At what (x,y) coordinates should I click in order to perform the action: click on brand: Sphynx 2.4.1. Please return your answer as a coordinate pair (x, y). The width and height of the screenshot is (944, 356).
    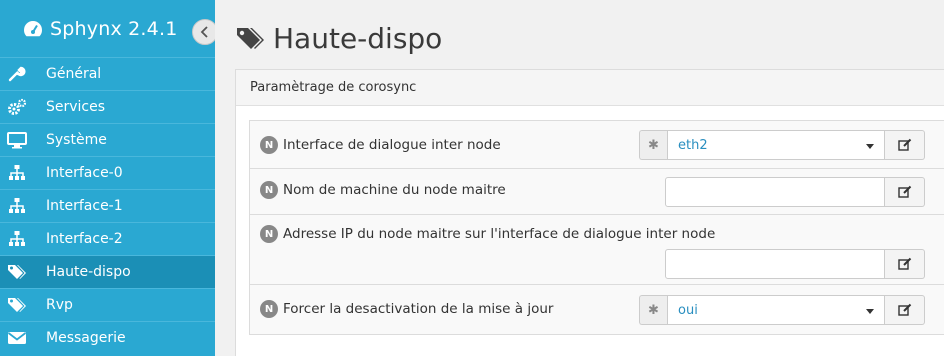
    Looking at the image, I should click on (107, 28).